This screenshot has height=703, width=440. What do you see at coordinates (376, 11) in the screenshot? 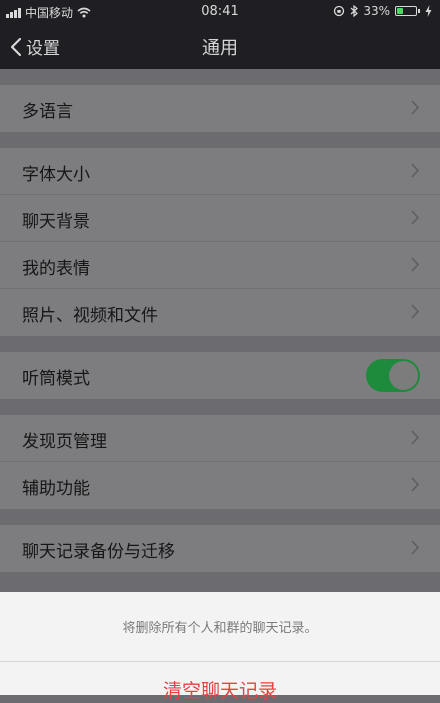
I see `battery-percent: 33%` at bounding box center [376, 11].